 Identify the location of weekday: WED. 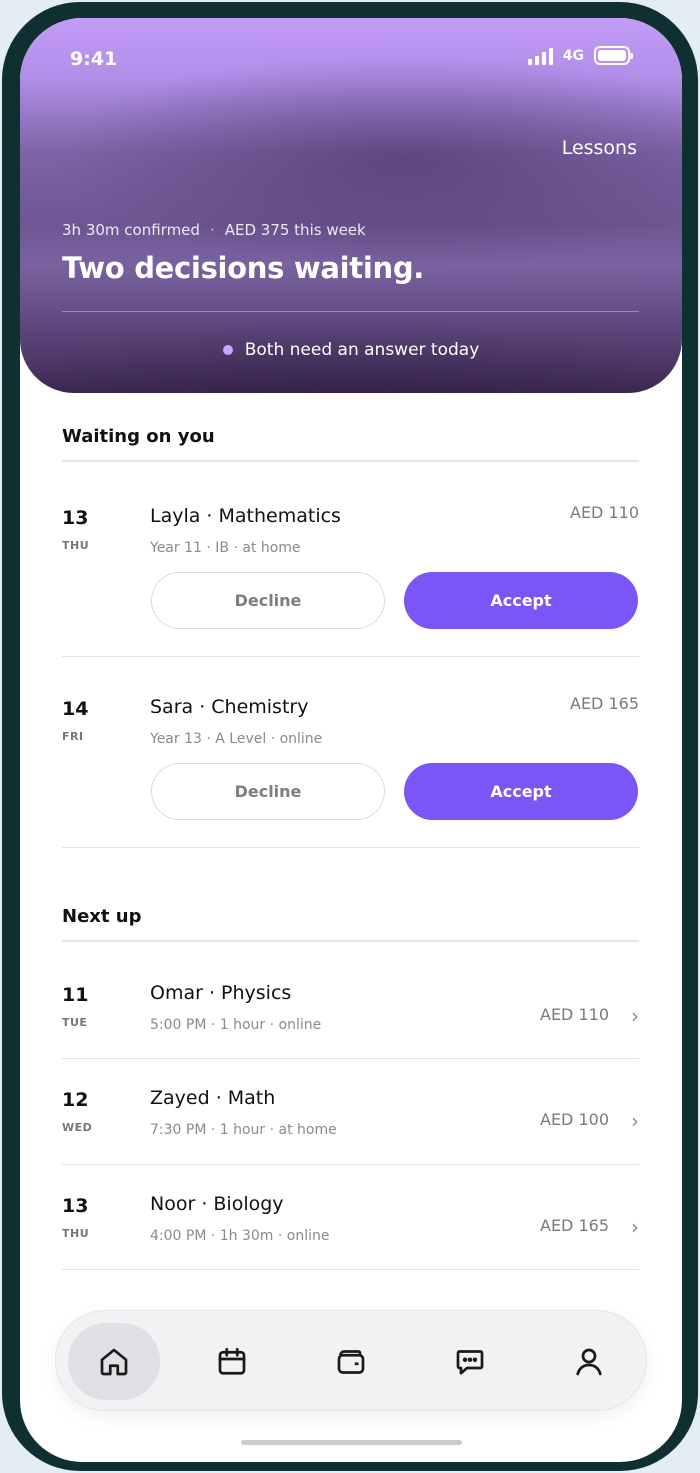
(77, 1127).